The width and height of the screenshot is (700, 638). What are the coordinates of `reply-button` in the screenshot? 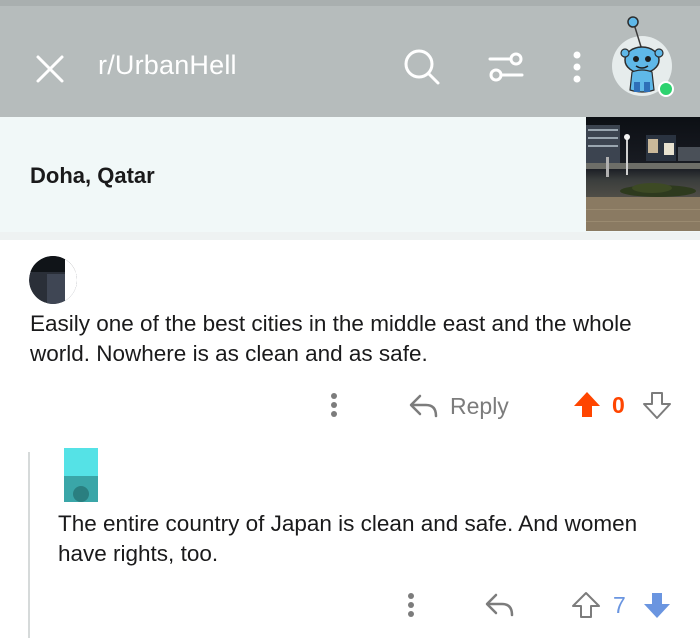 It's located at (501, 605).